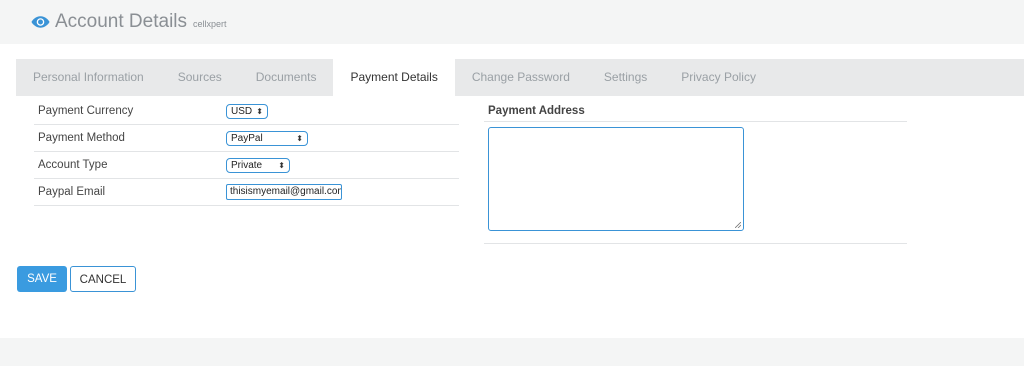  I want to click on tab-personal-information: Personal Information, so click(88, 77).